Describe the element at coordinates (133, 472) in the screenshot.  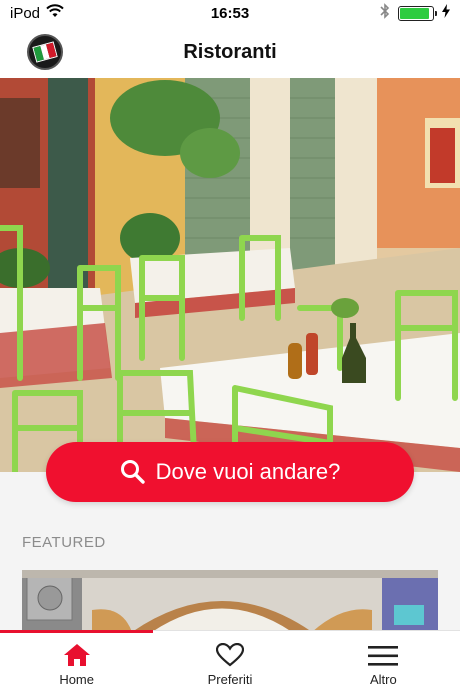
I see `search-icon` at that location.